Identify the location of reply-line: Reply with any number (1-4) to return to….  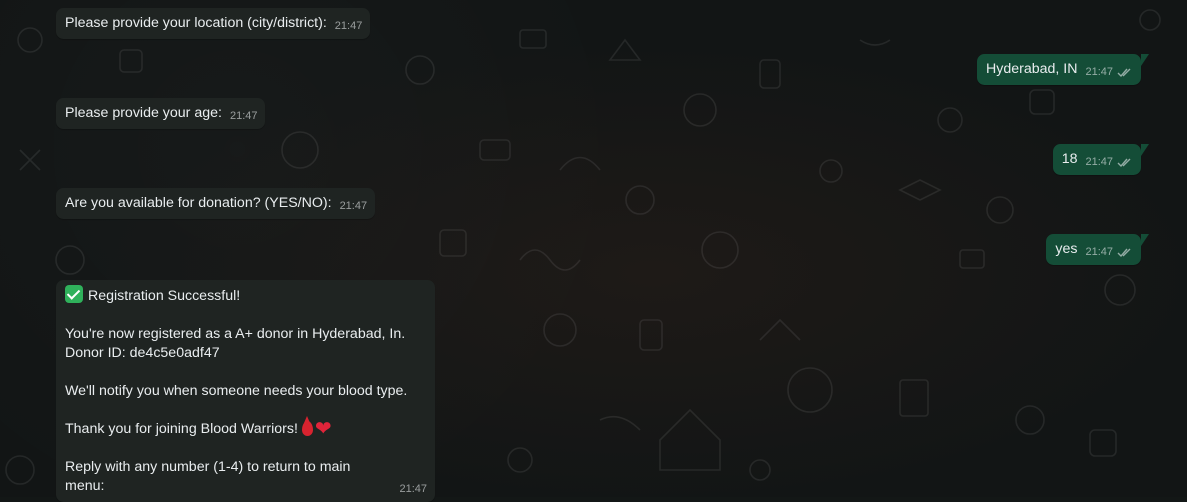
(208, 476).